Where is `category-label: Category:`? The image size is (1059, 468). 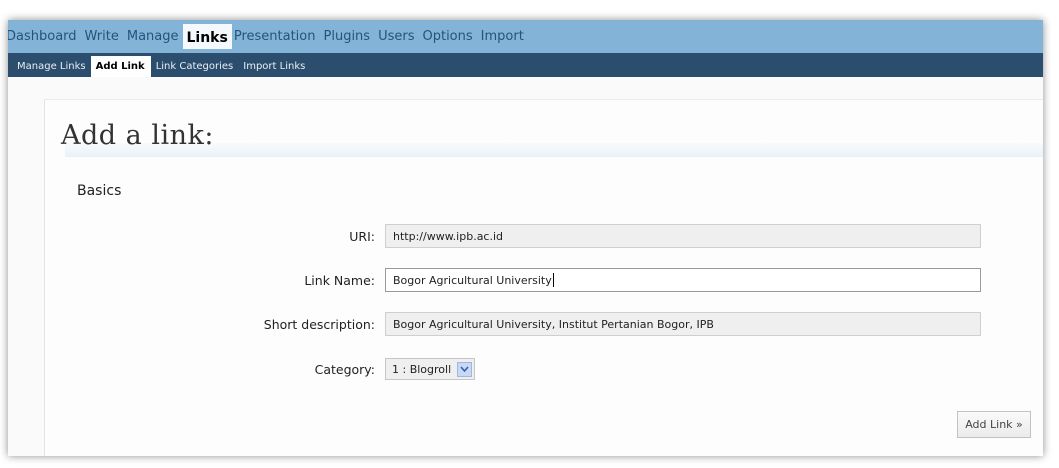
category-label: Category: is located at coordinates (344, 369).